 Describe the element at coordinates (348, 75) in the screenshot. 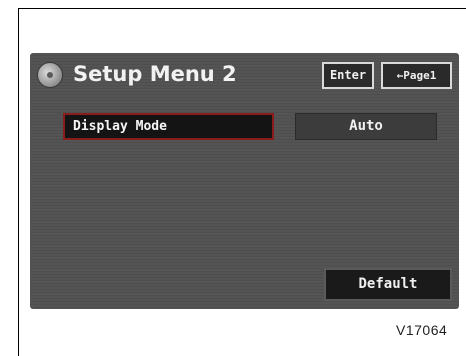

I see `enter-button: Enter` at that location.